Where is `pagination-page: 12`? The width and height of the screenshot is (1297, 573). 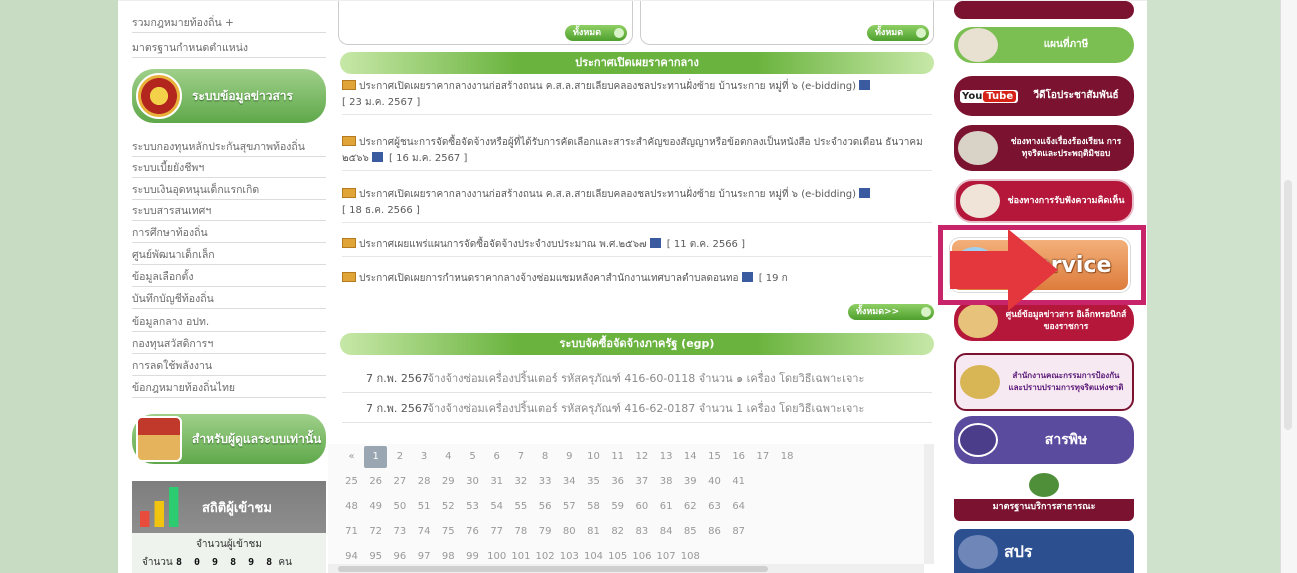 pagination-page: 12 is located at coordinates (641, 457).